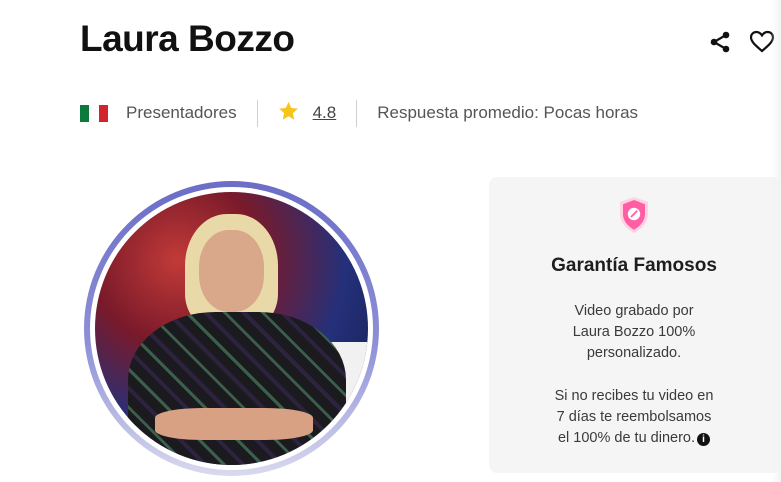  I want to click on shield-icon, so click(634, 217).